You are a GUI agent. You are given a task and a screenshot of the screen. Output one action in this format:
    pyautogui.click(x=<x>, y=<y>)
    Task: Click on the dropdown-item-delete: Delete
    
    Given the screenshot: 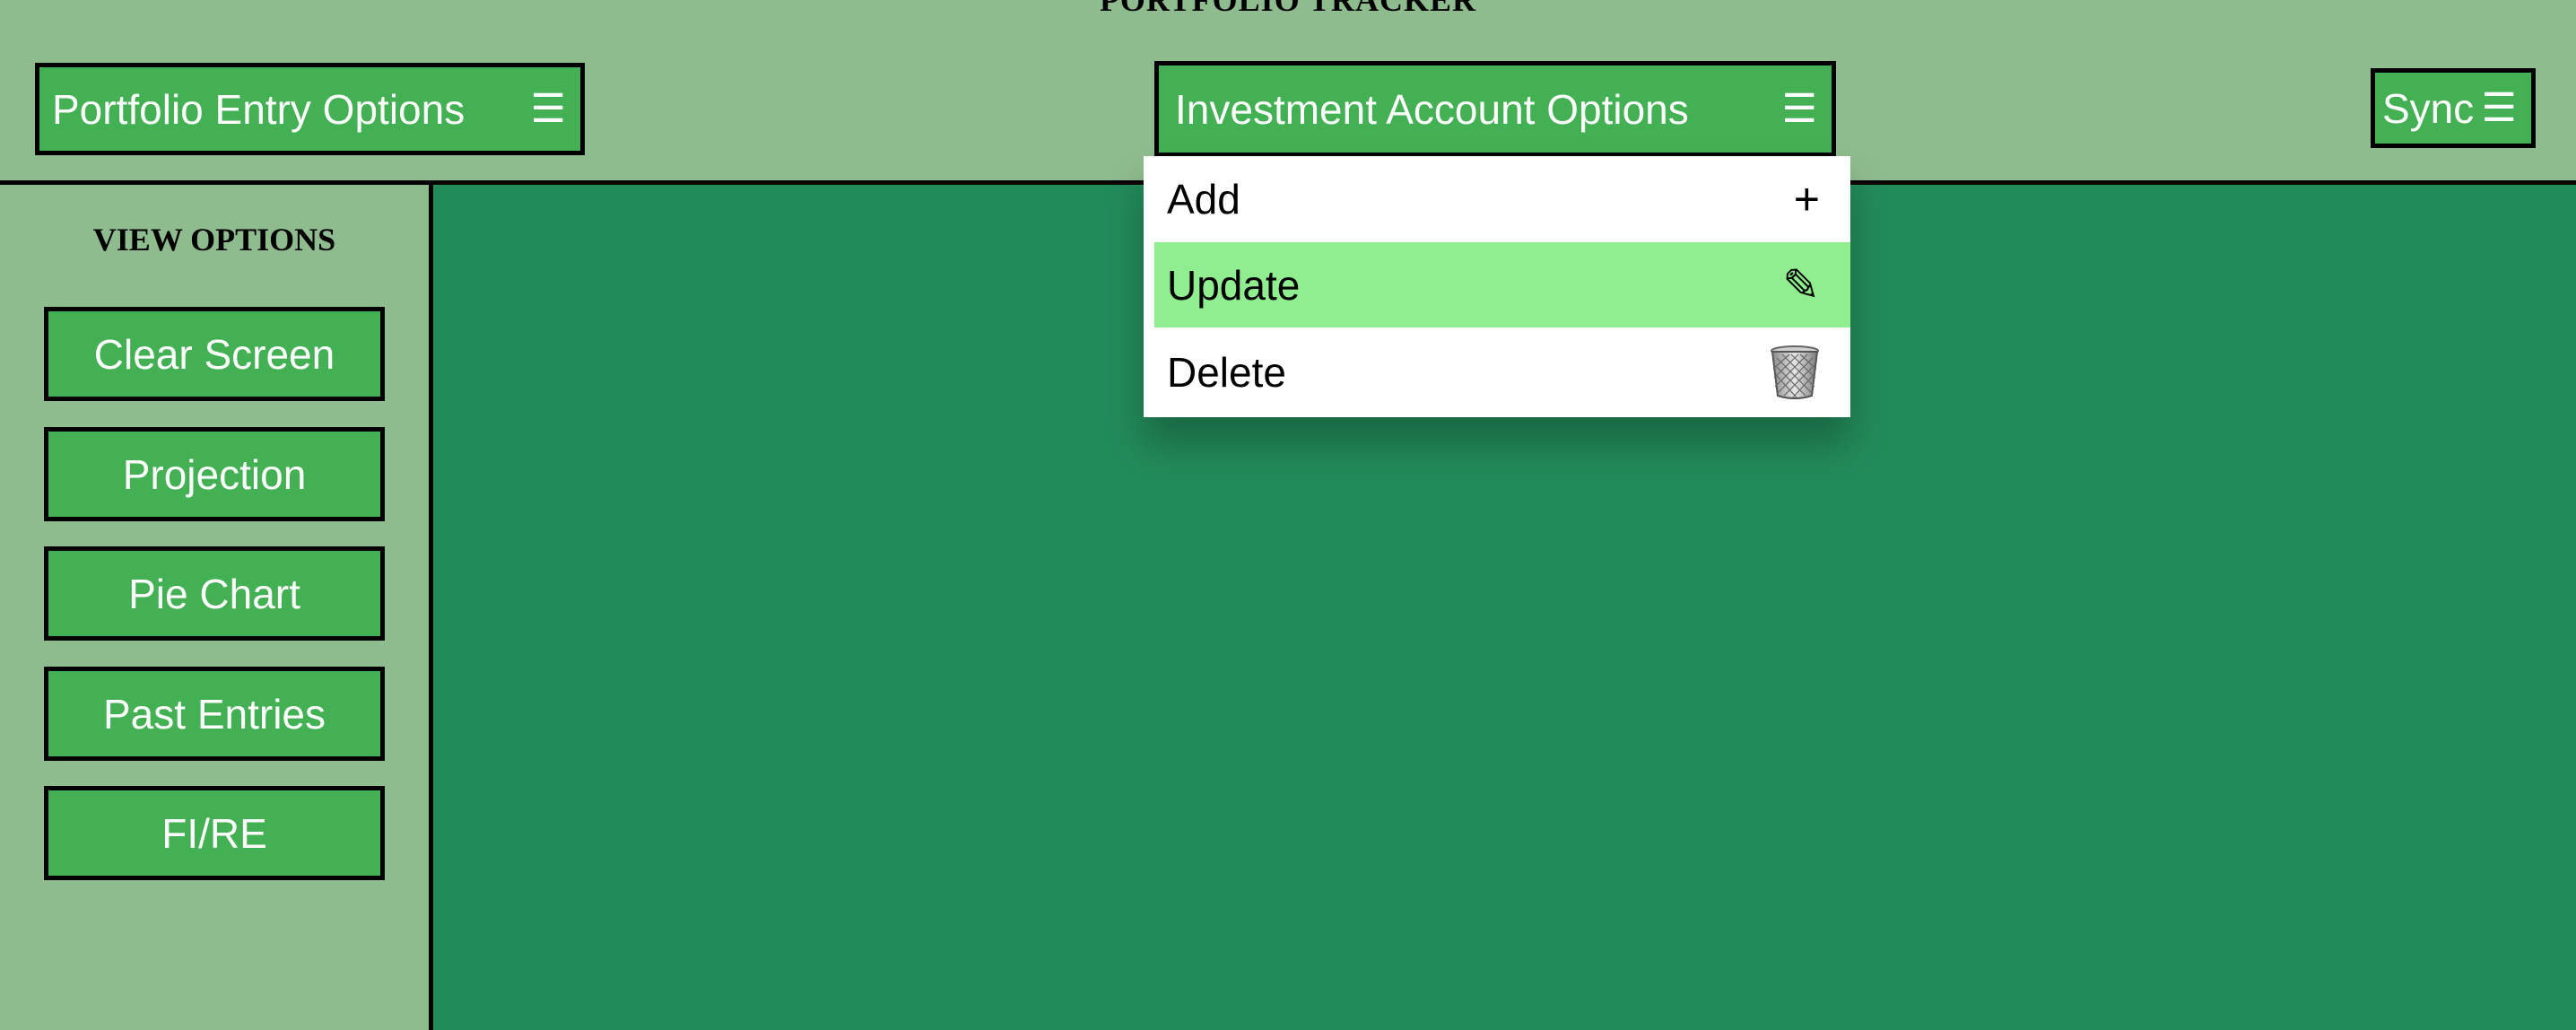 What is the action you would take?
    pyautogui.click(x=1497, y=372)
    